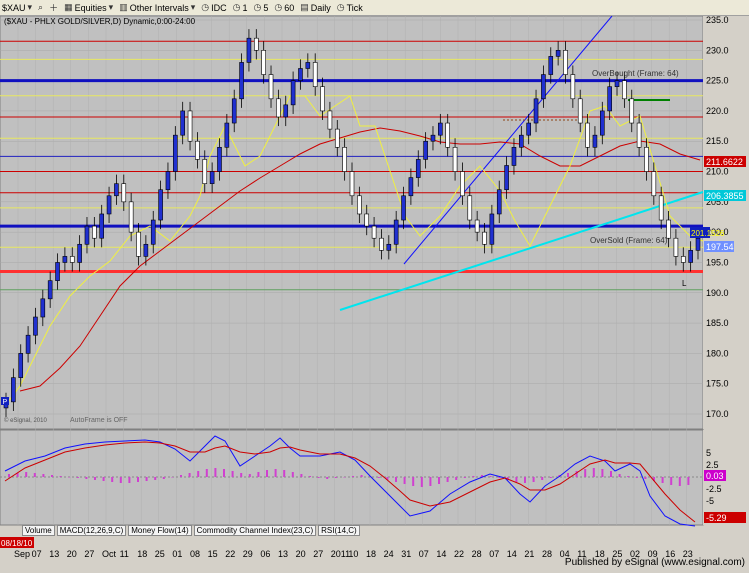  I want to click on search-button: ⌕, so click(40, 7).